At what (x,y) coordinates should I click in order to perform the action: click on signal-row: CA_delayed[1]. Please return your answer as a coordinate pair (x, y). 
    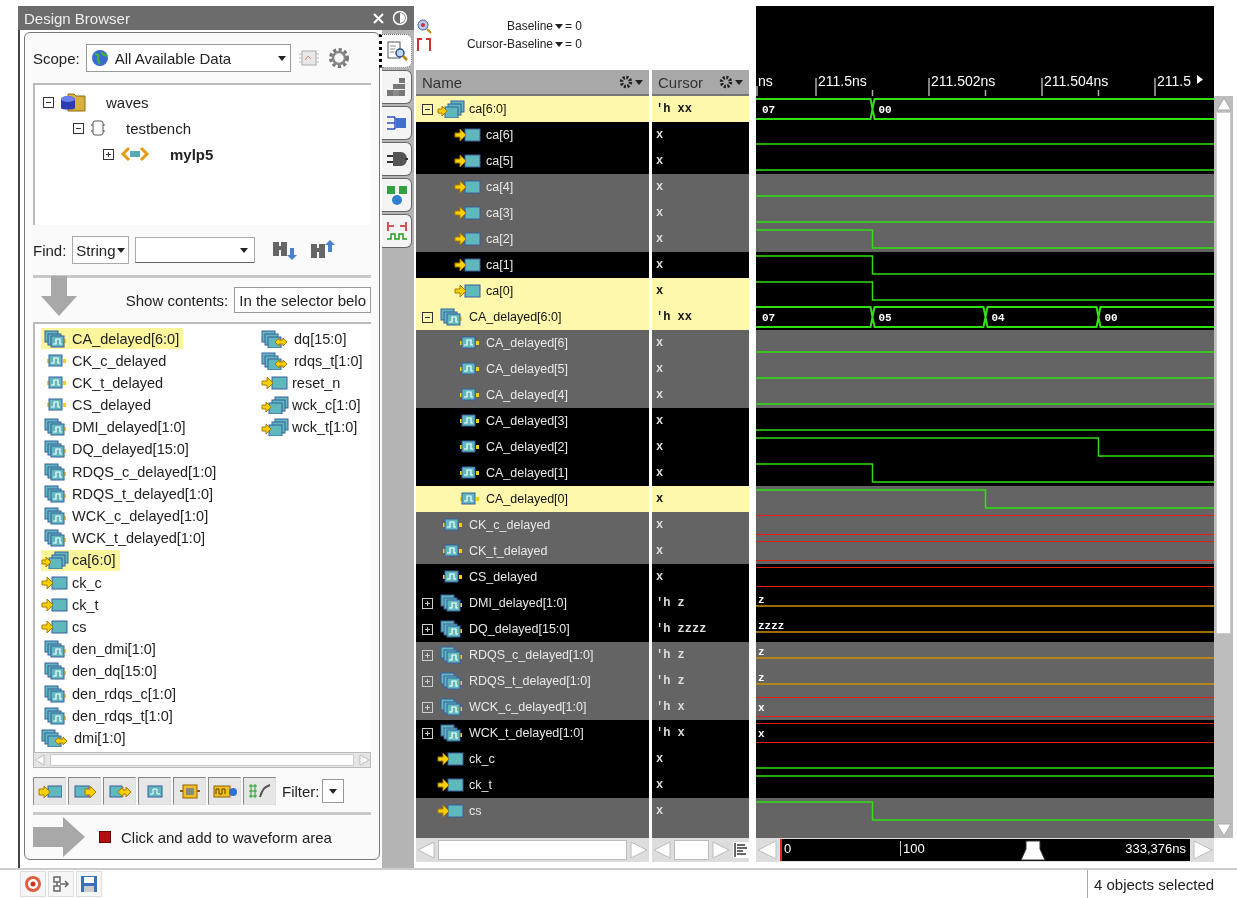
    Looking at the image, I should click on (532, 473).